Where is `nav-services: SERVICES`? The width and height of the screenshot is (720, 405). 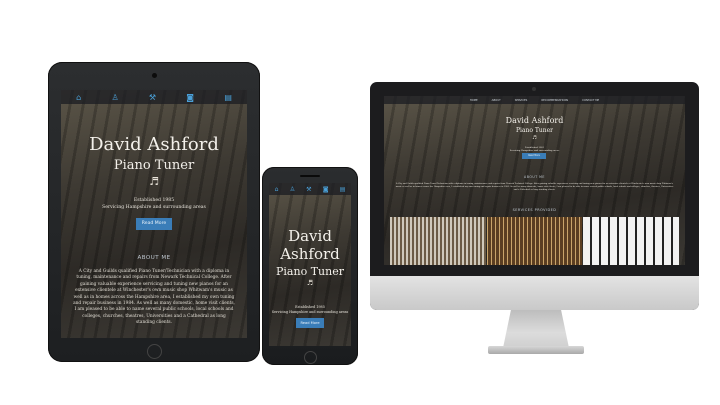
nav-services: SERVICES is located at coordinates (521, 100).